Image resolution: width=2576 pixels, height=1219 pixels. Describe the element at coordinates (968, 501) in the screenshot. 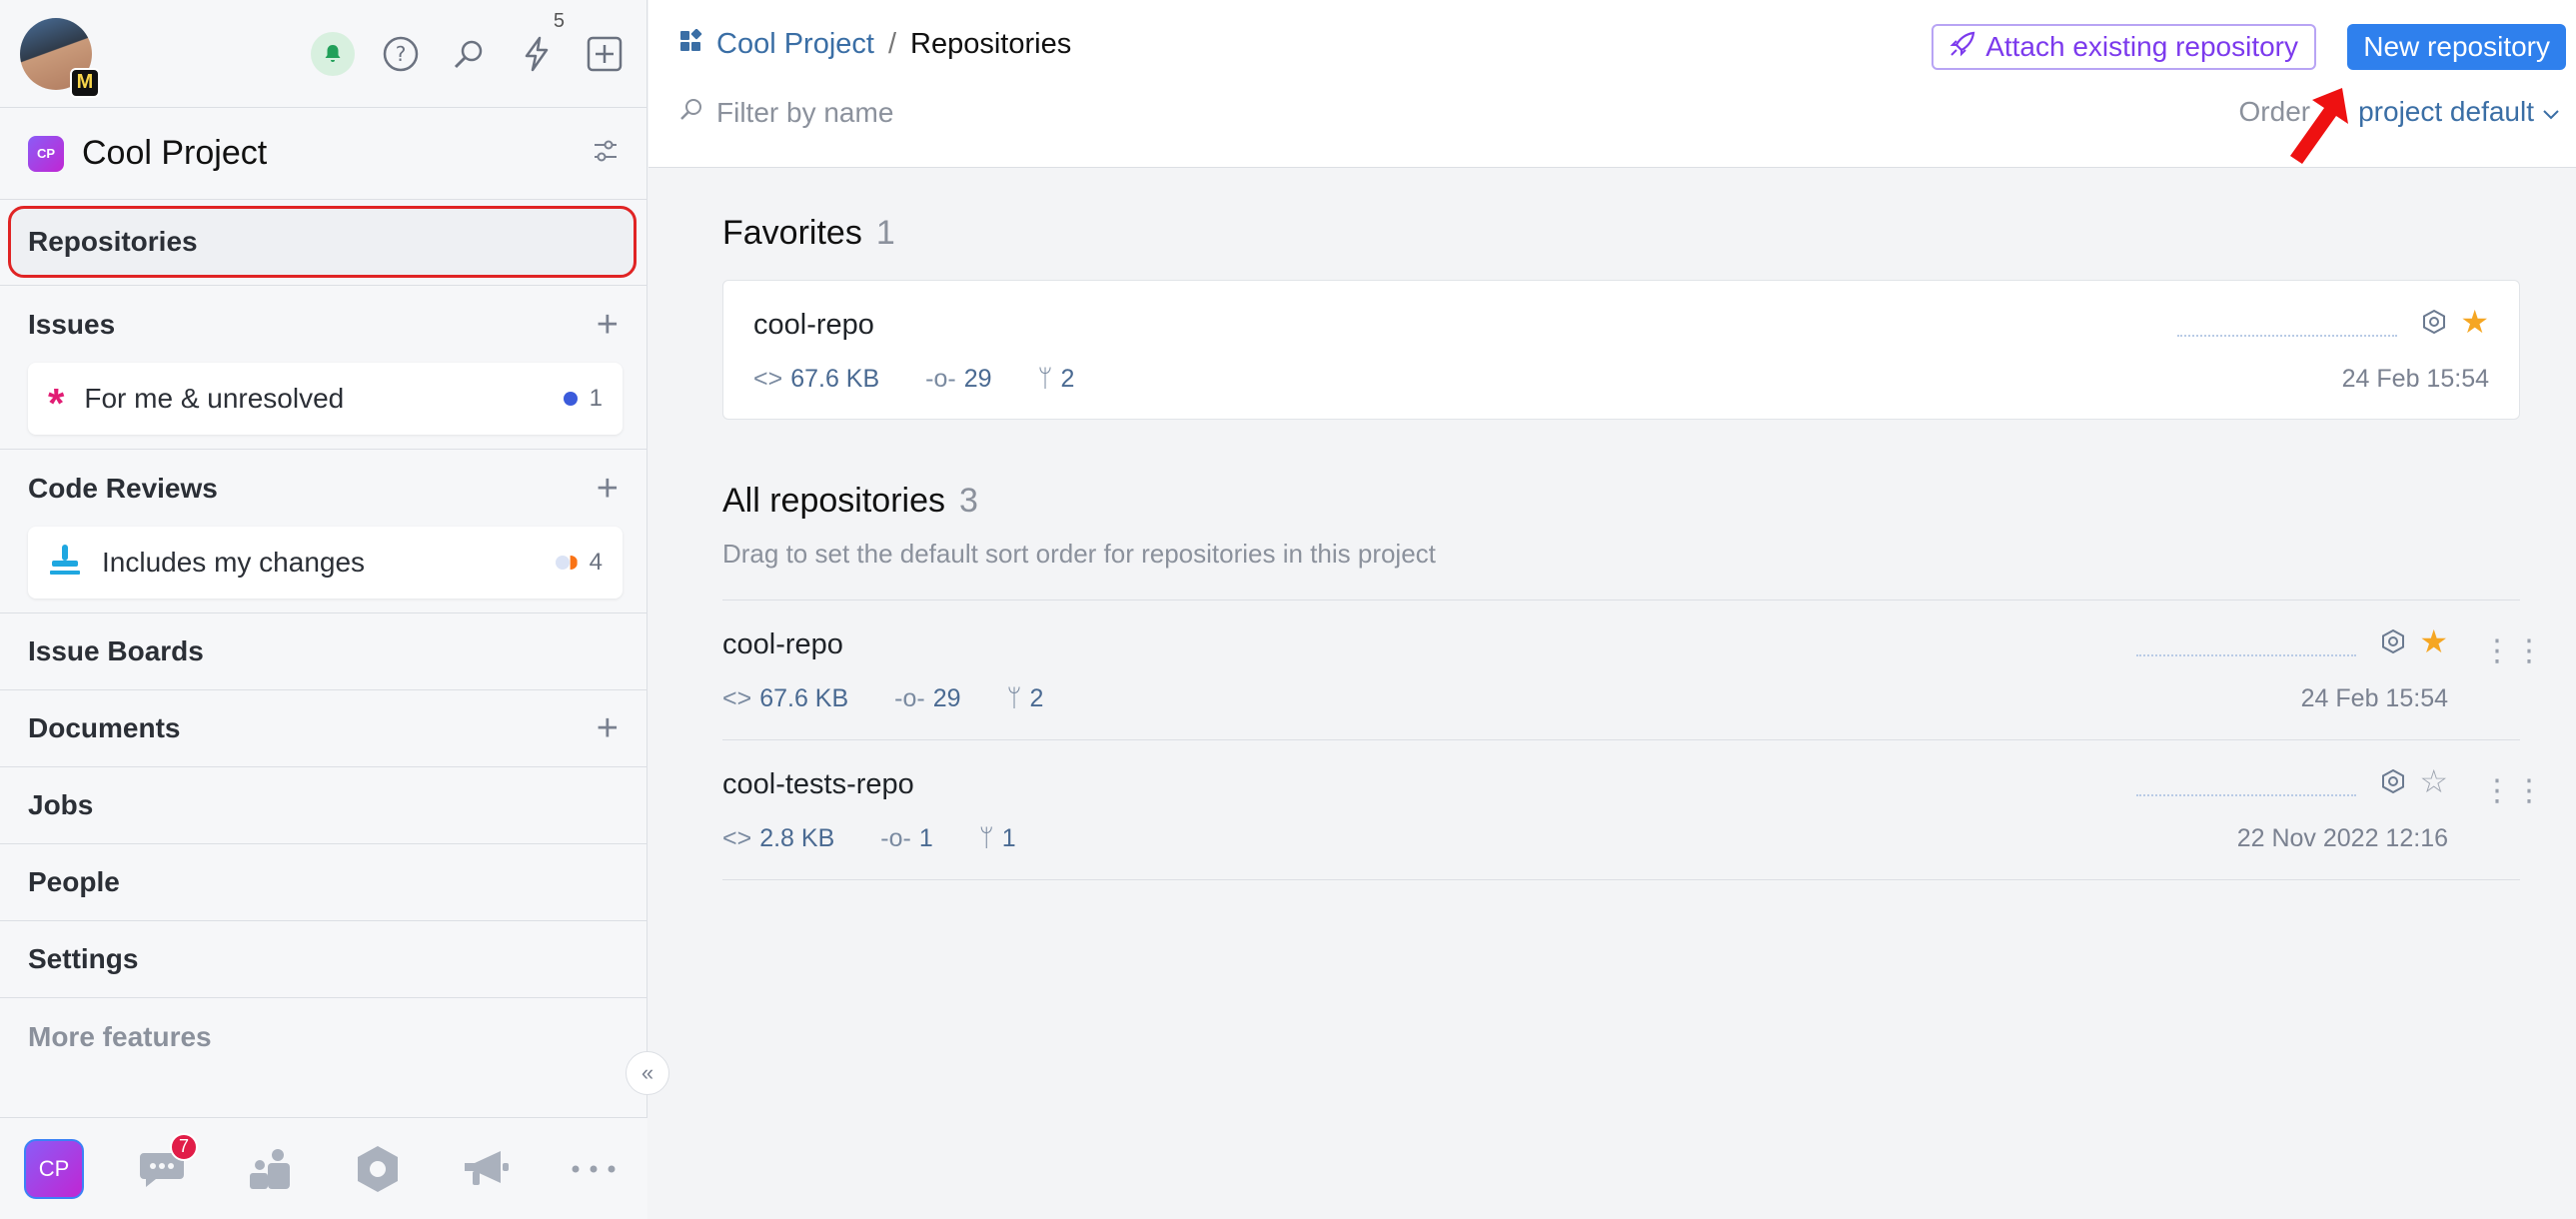

I see `all-repositories-count: 3` at that location.